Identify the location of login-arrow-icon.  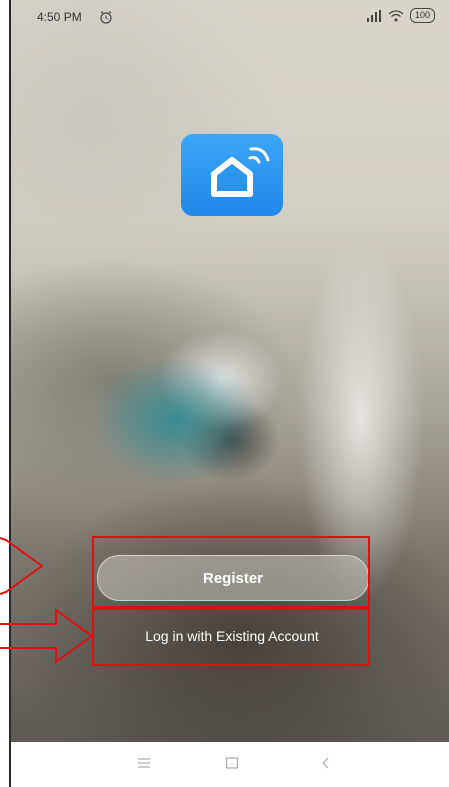
(46, 636).